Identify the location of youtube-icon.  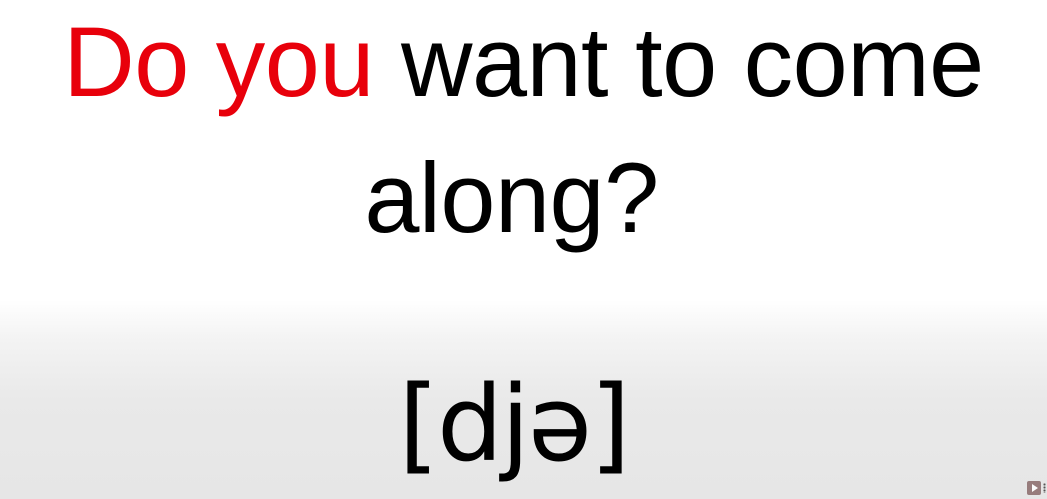
(1034, 488).